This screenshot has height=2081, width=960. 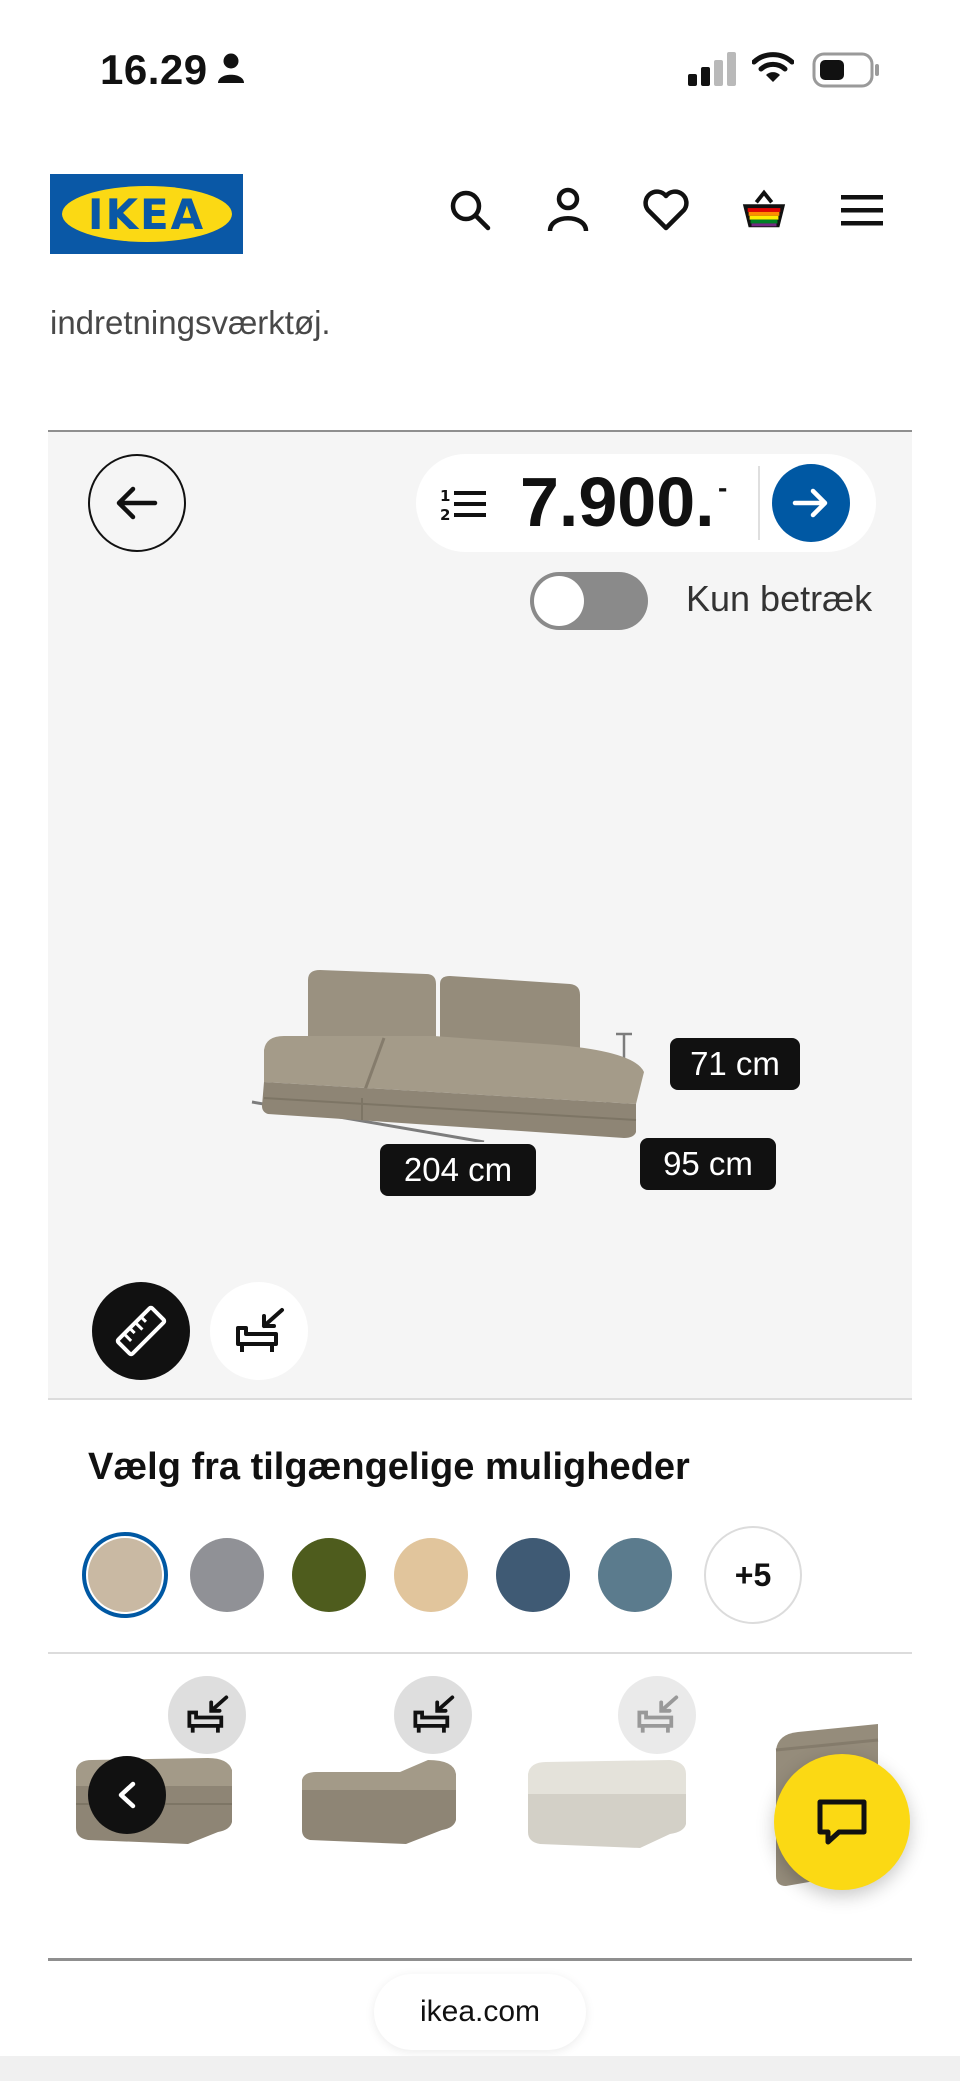 I want to click on swatch-grey, so click(x=227, y=1575).